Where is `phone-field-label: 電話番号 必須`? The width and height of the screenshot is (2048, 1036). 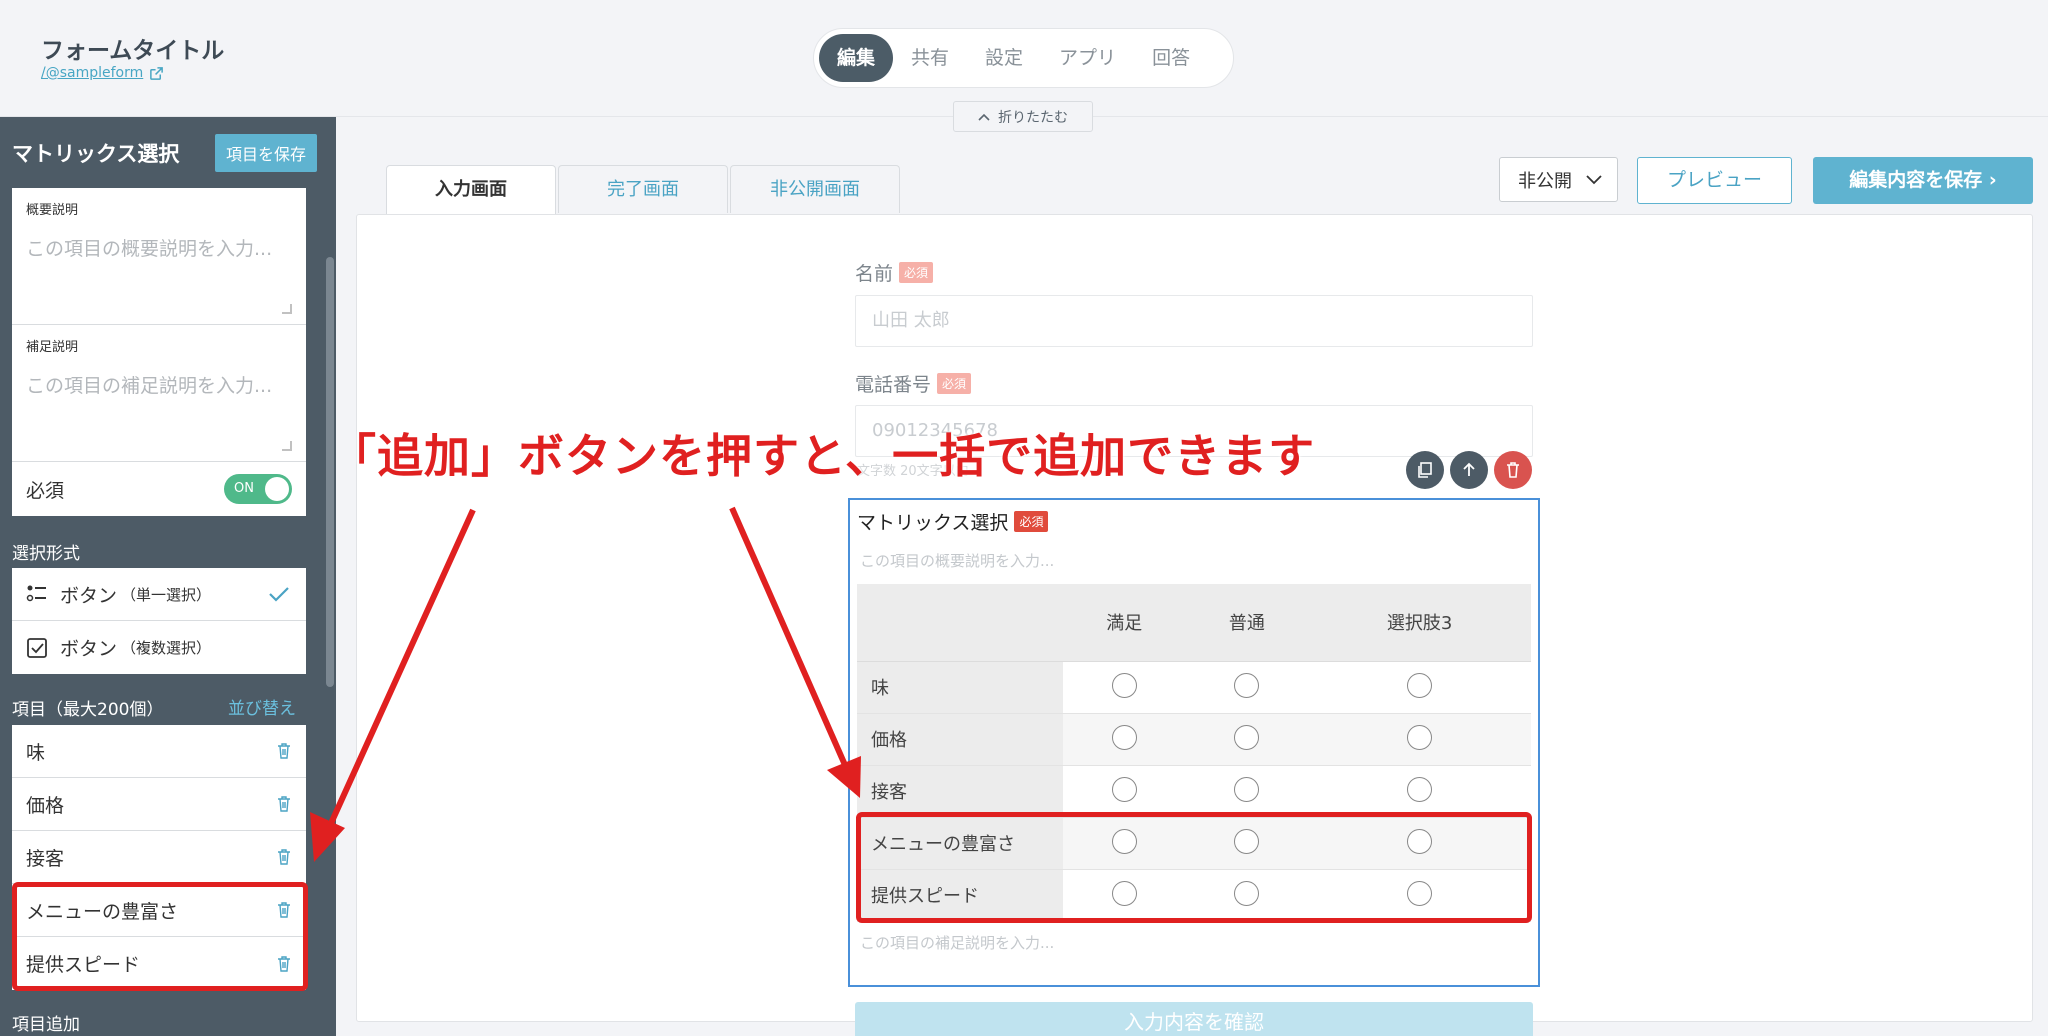
phone-field-label: 電話番号 必須 is located at coordinates (913, 383).